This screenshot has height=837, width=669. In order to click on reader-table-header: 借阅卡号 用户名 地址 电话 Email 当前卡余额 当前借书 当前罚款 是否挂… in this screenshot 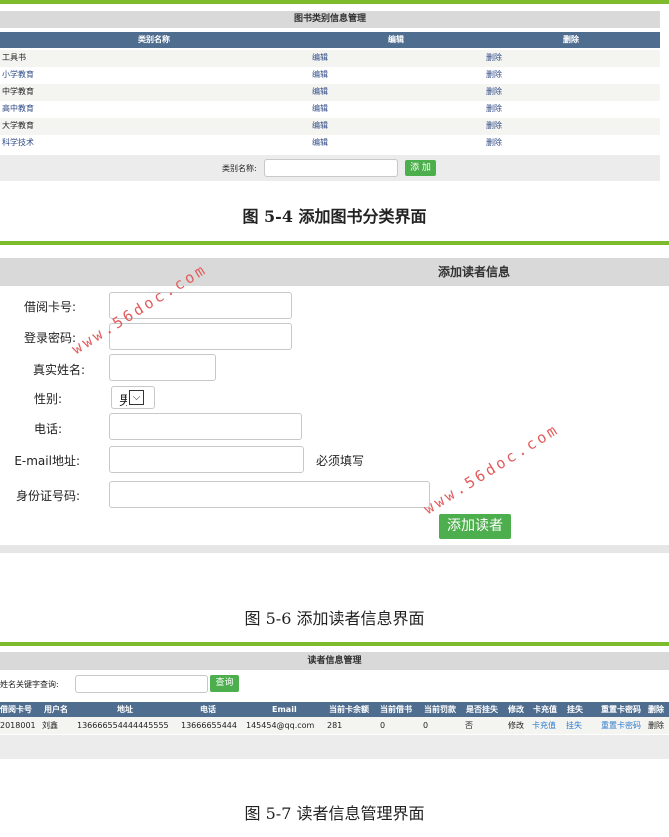, I will do `click(334, 709)`.